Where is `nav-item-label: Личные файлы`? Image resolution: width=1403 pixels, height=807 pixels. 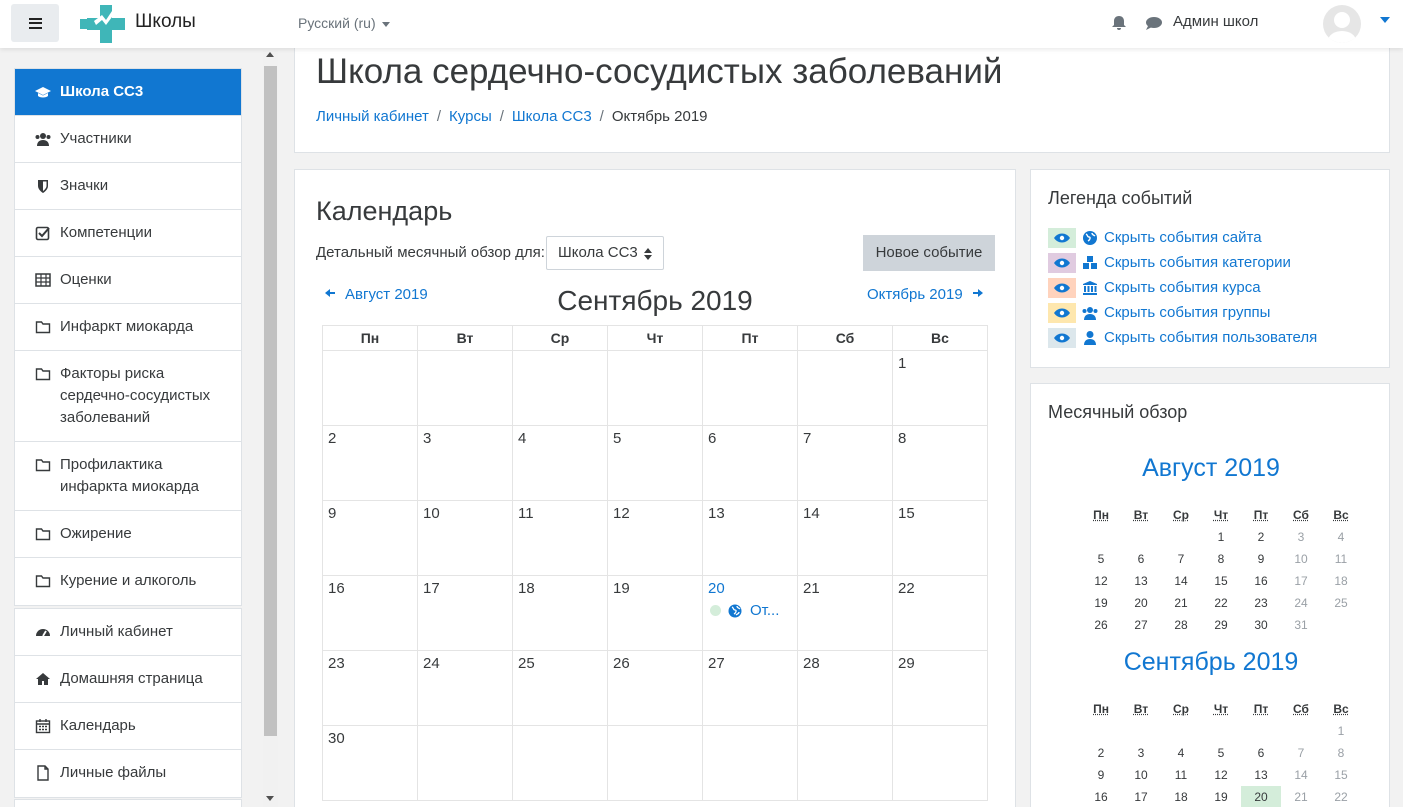
nav-item-label: Личные файлы is located at coordinates (113, 772).